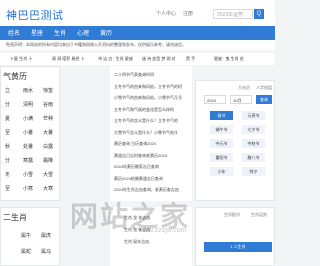 This screenshot has width=320, height=266. What do you see at coordinates (137, 13) in the screenshot?
I see `top-header: 神巴巴测试 个人中心 注册 2023年运势 Q` at bounding box center [137, 13].